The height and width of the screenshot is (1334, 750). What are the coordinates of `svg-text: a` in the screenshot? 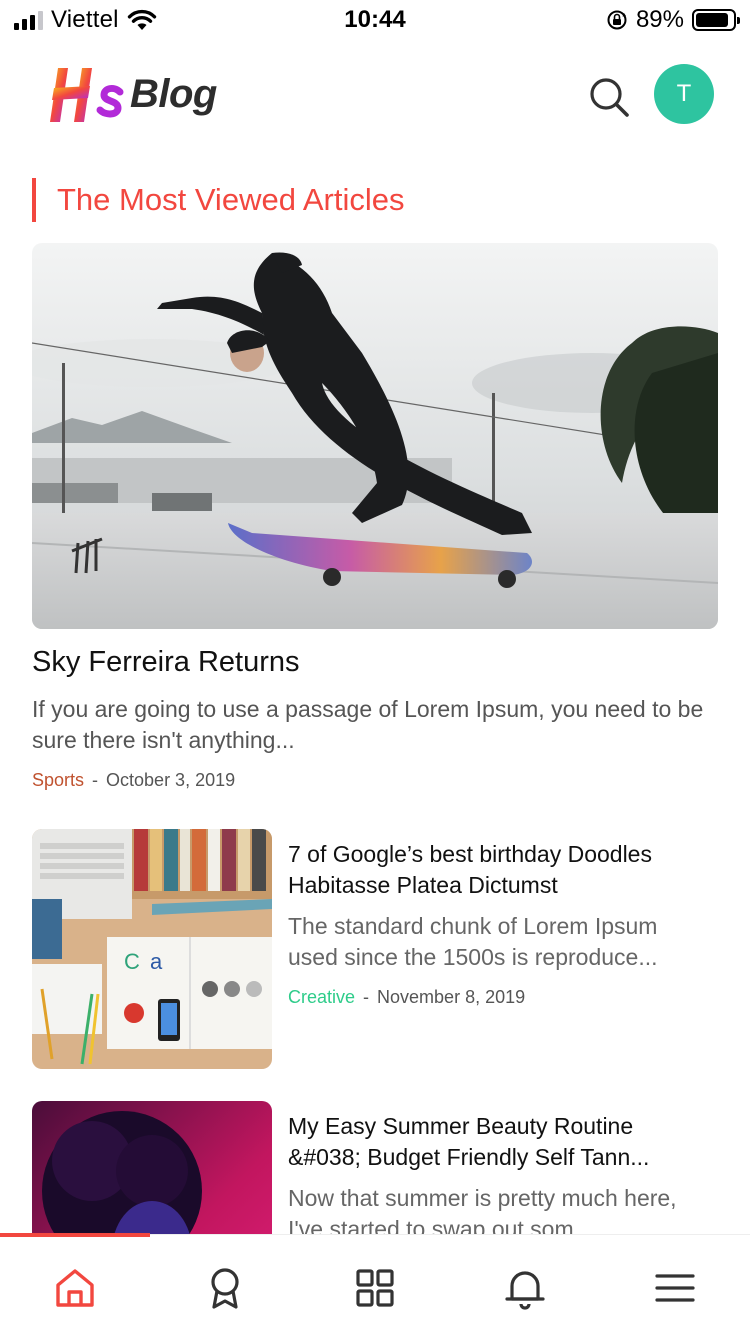 It's located at (156, 961).